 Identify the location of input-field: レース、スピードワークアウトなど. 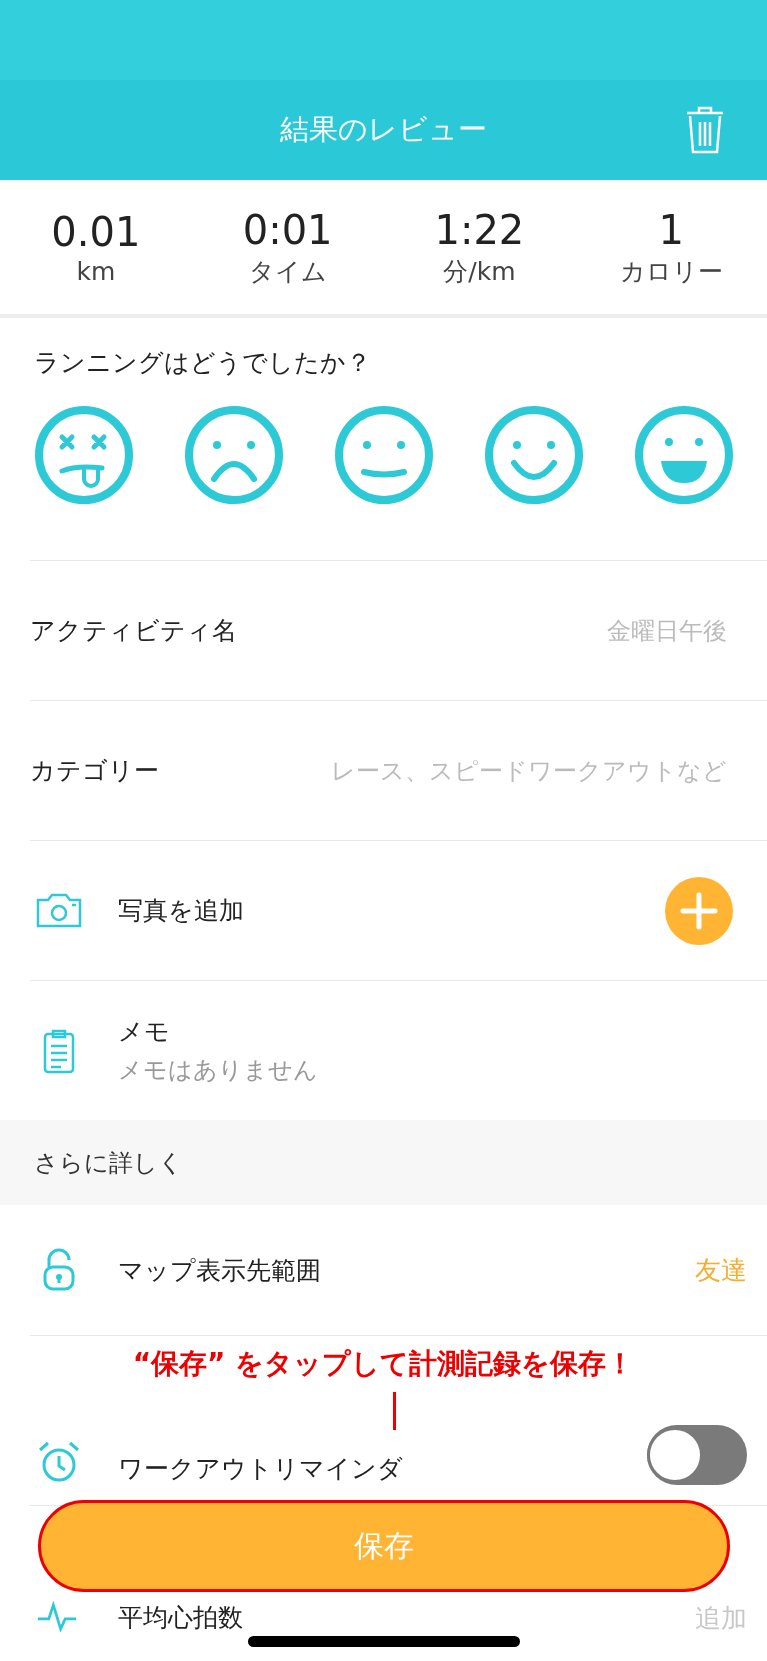
(453, 770).